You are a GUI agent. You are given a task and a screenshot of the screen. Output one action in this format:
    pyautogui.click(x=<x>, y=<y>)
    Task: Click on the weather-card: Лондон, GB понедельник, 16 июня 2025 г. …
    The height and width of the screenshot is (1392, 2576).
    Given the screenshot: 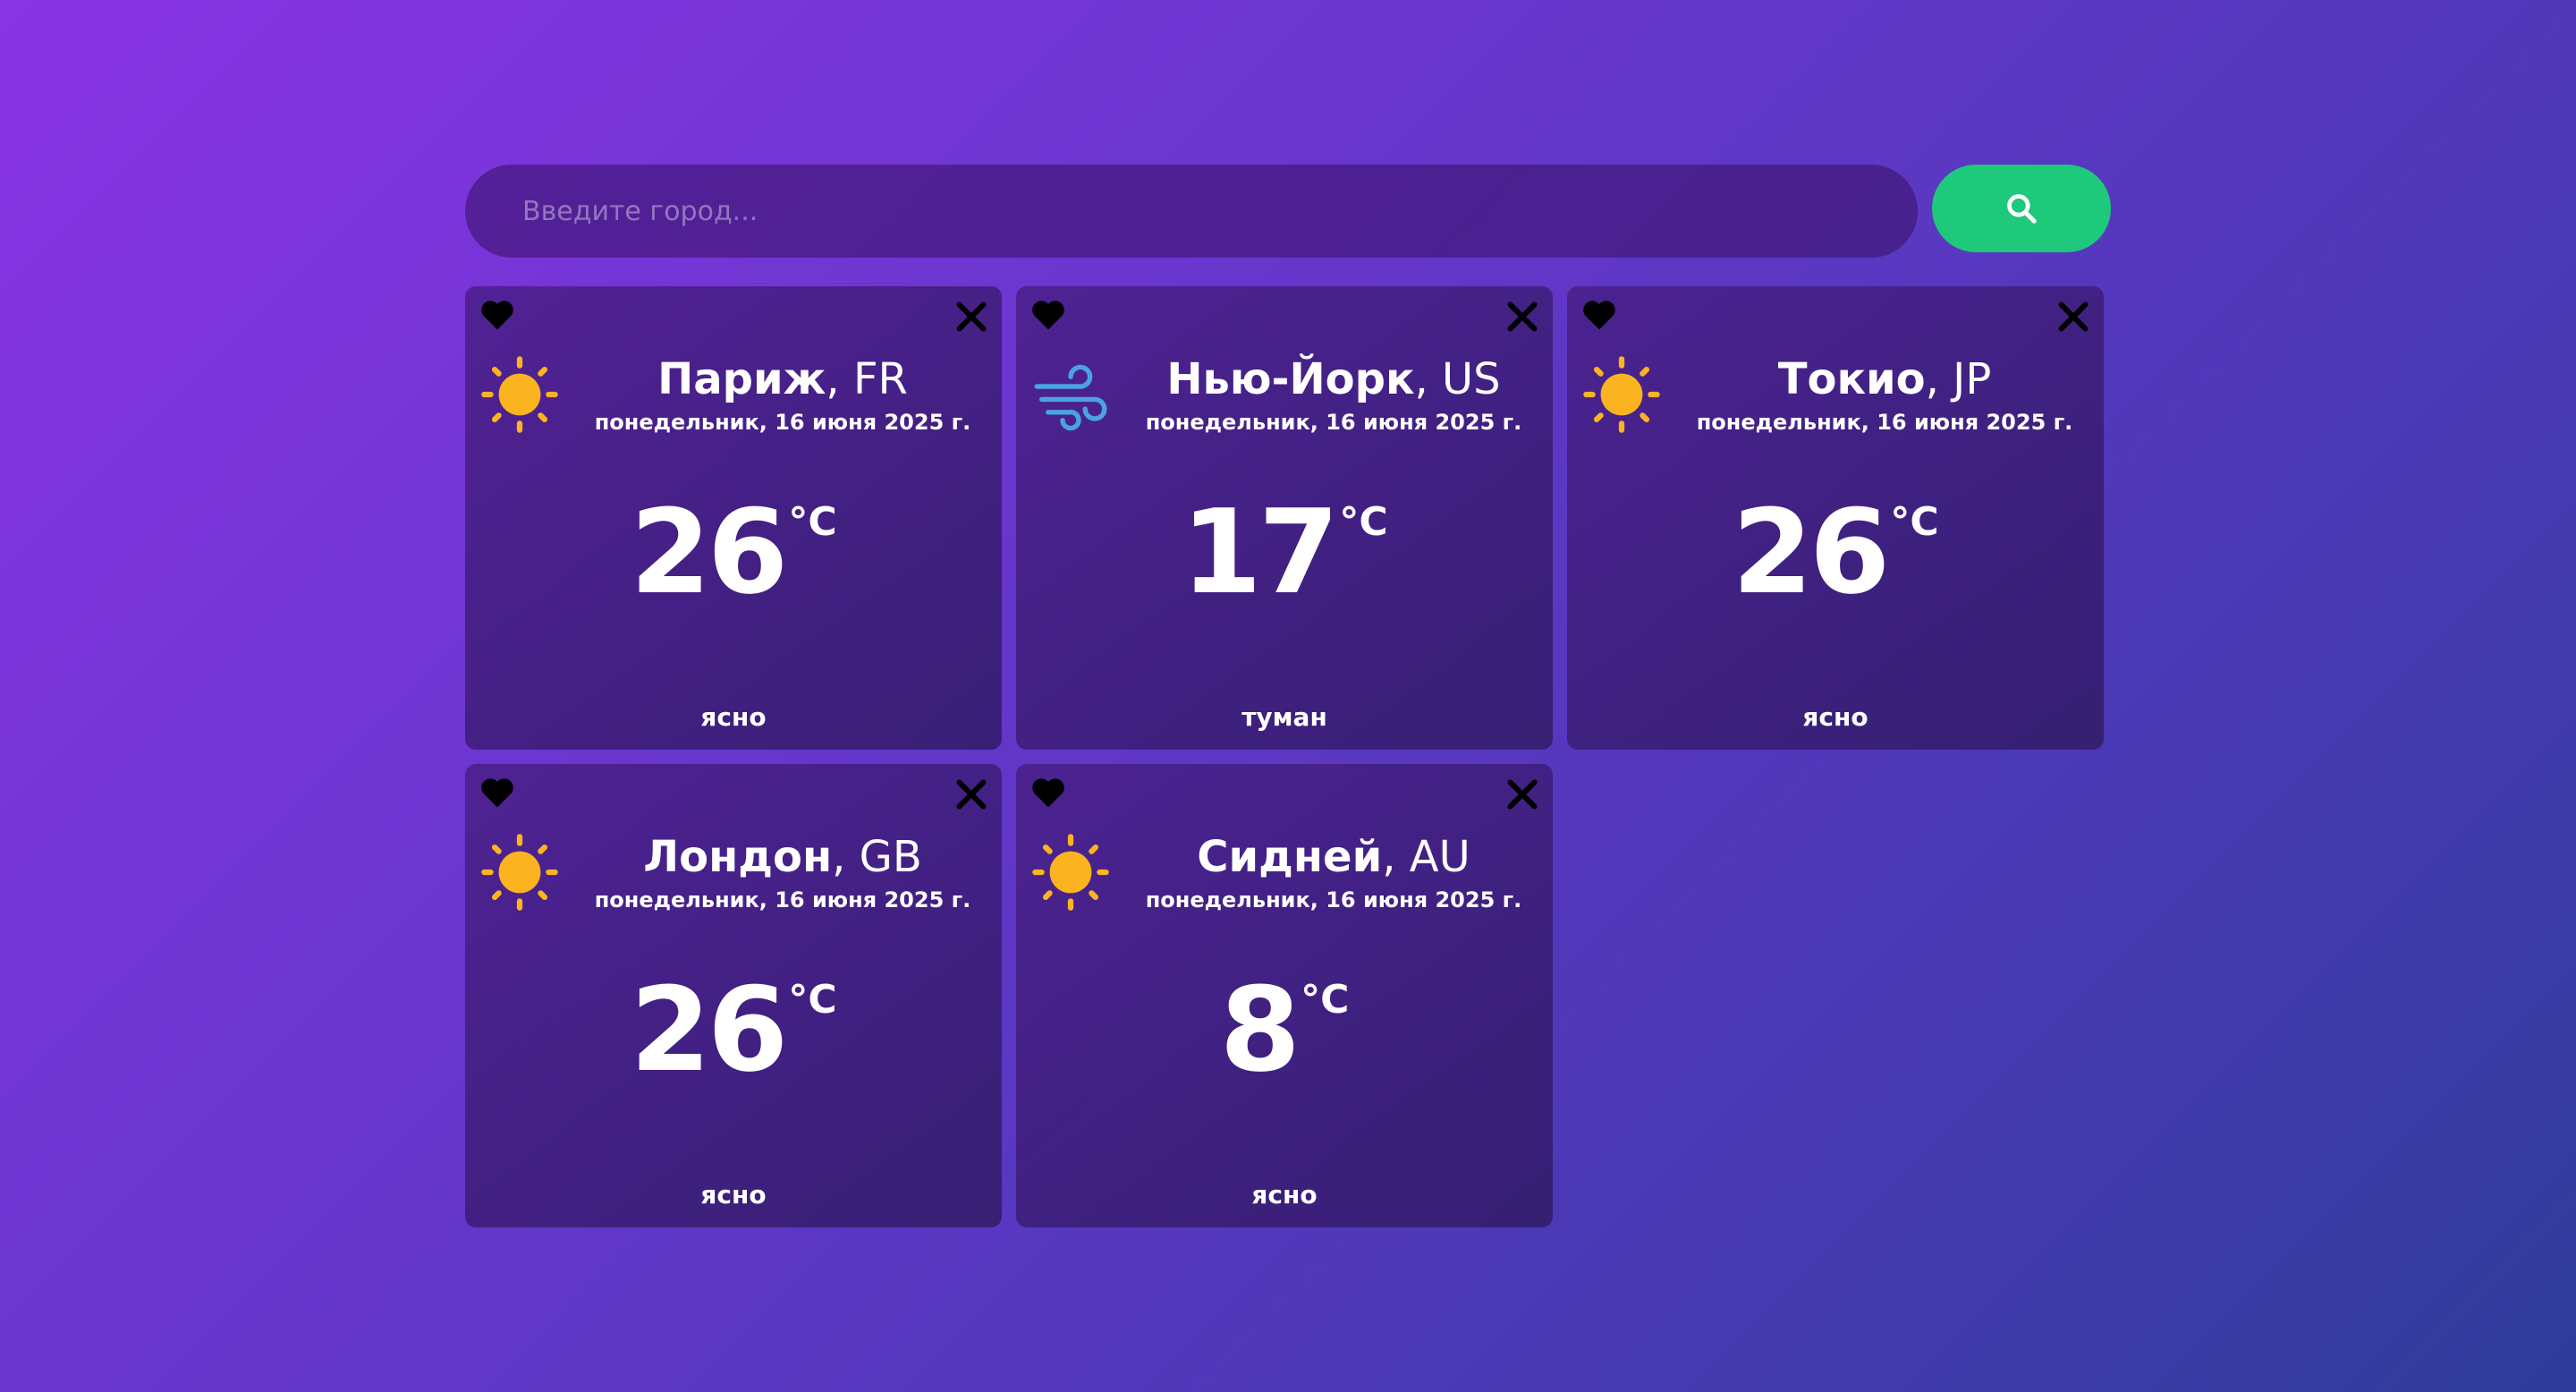 What is the action you would take?
    pyautogui.click(x=733, y=995)
    